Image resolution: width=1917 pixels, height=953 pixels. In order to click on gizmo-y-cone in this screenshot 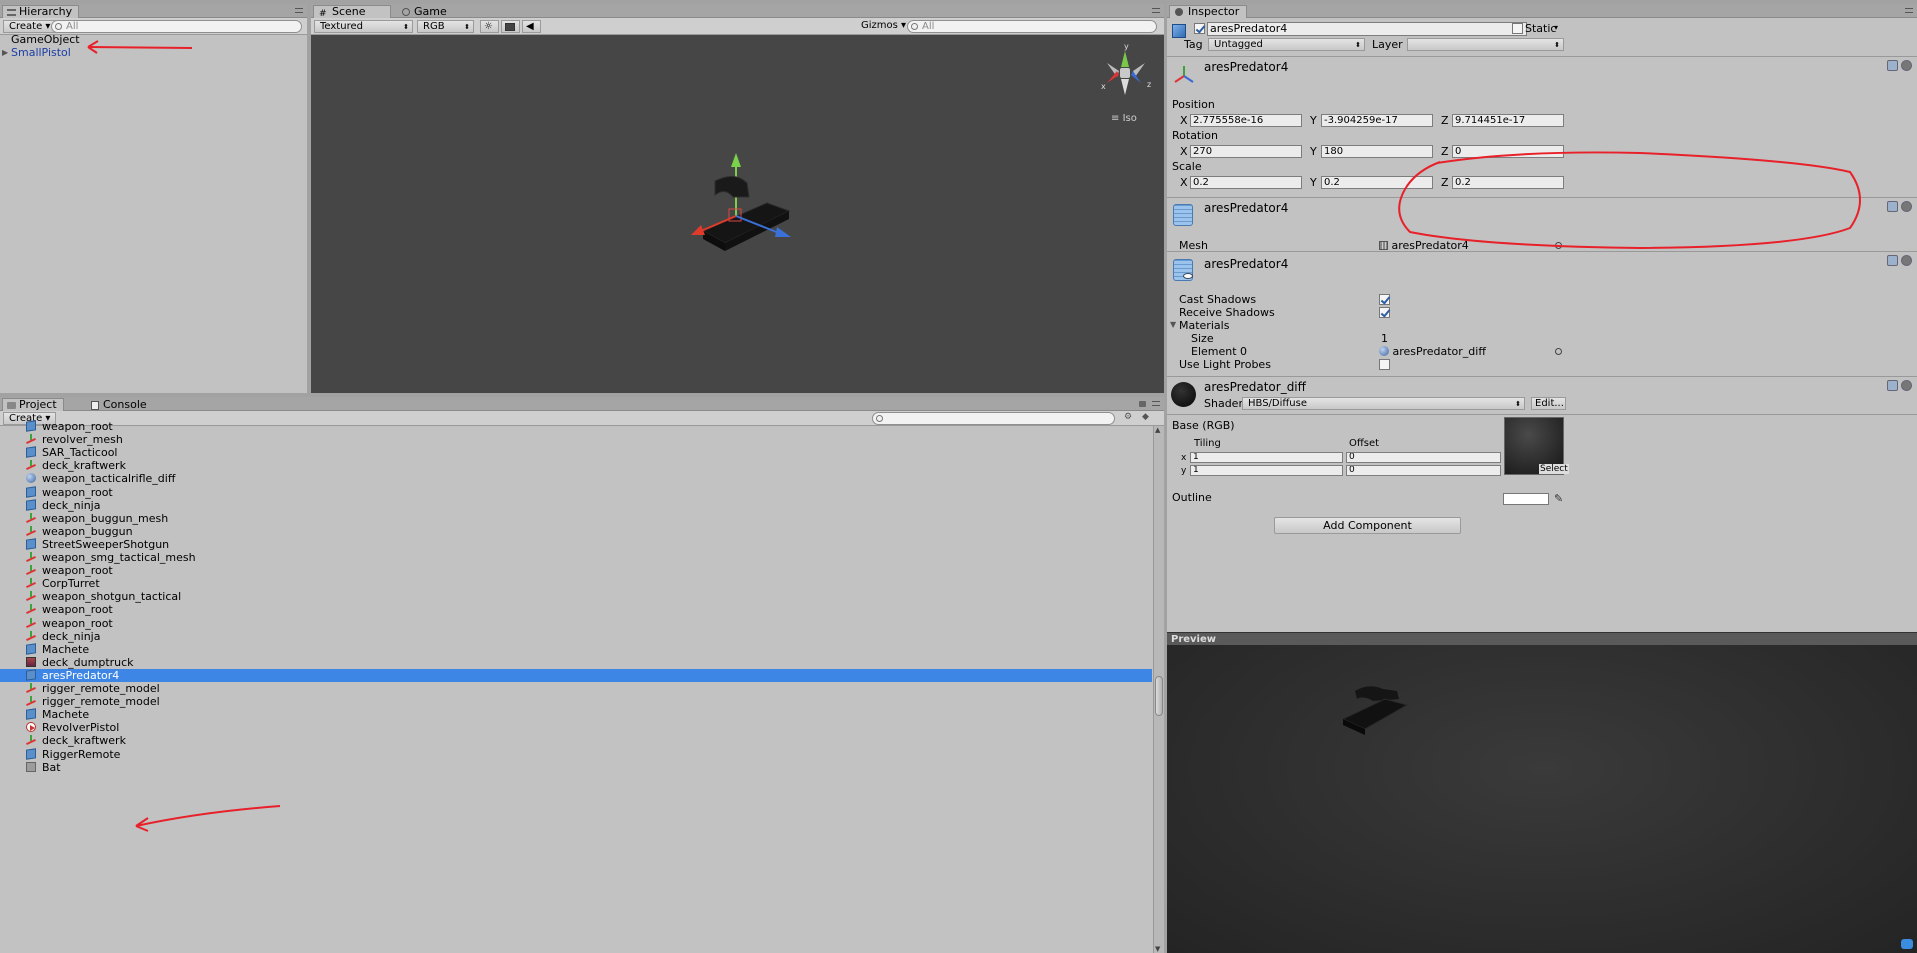, I will do `click(1125, 59)`.